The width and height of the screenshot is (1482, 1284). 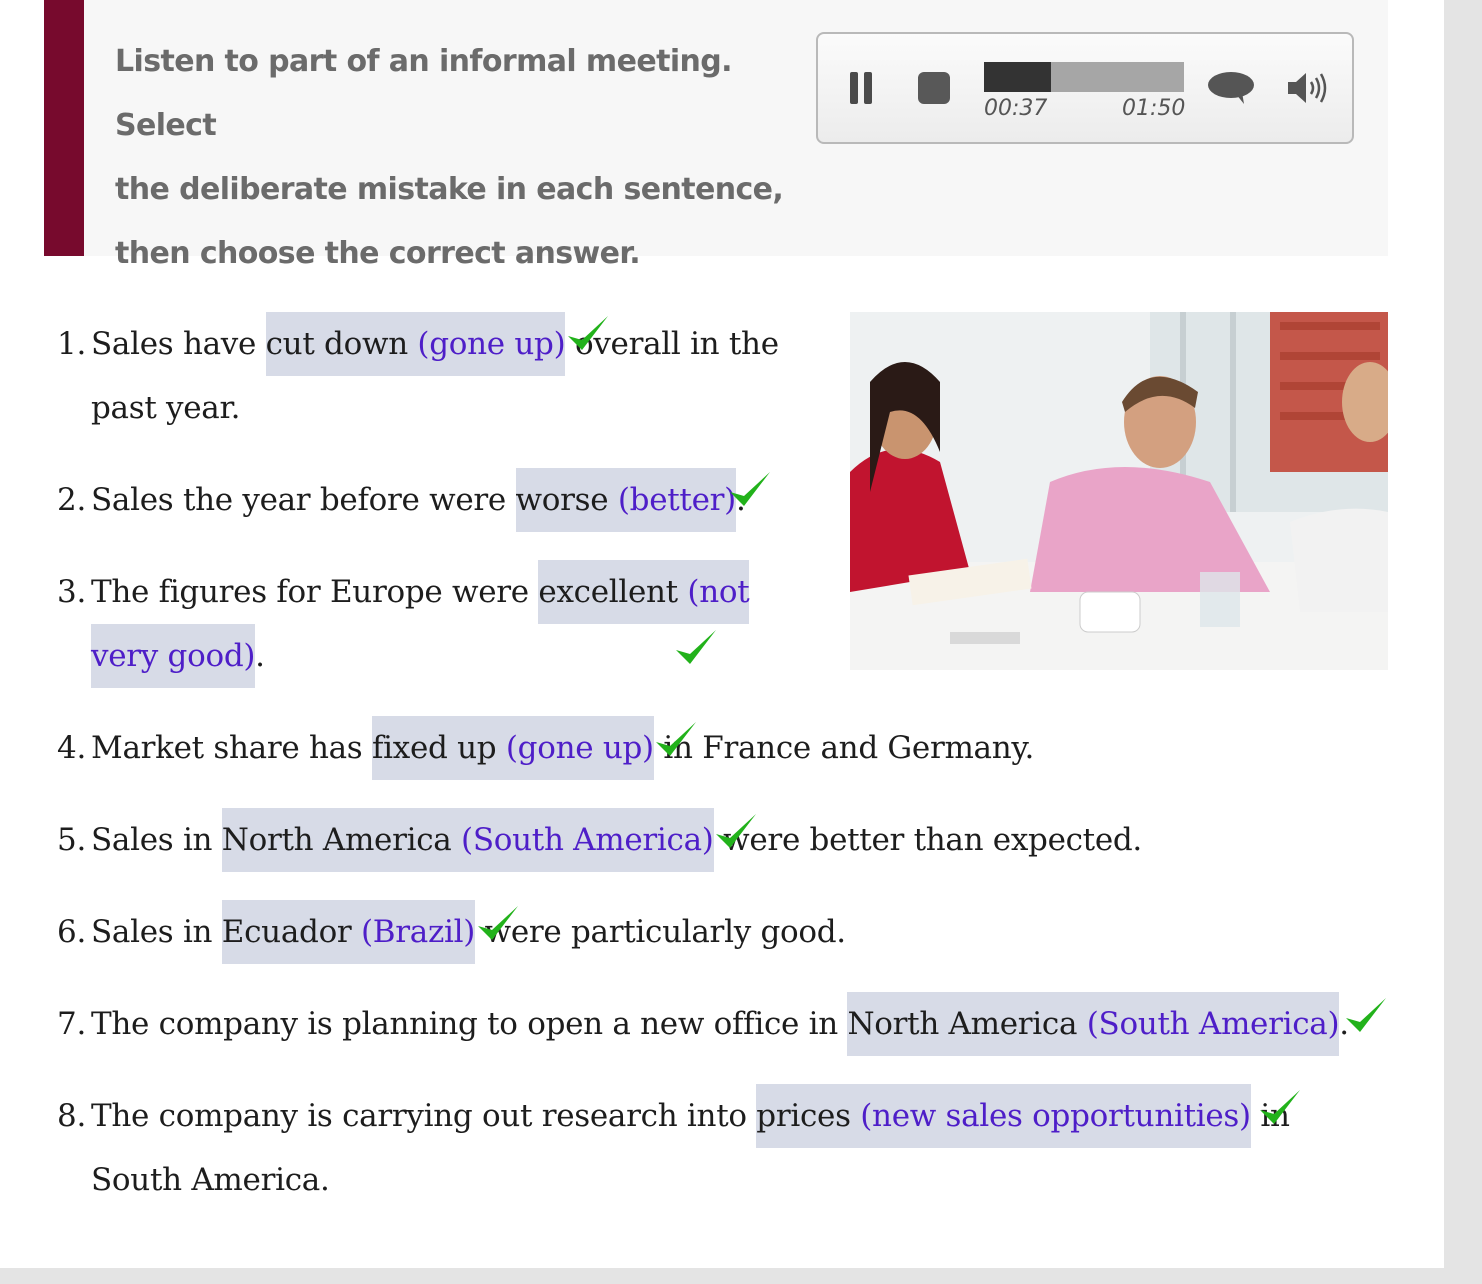 I want to click on mistake-text: excellent, so click(x=608, y=592).